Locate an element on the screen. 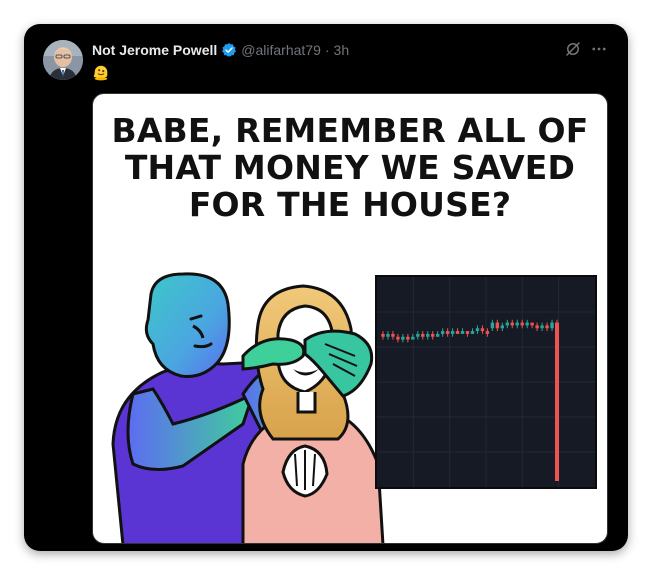 Image resolution: width=652 pixels, height=575 pixels. melting-face-emoji is located at coordinates (101, 72).